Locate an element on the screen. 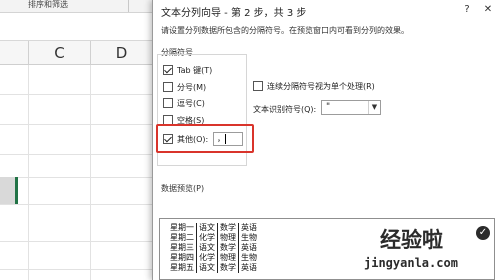 This screenshot has height=280, width=500. comma-checkbox is located at coordinates (168, 103).